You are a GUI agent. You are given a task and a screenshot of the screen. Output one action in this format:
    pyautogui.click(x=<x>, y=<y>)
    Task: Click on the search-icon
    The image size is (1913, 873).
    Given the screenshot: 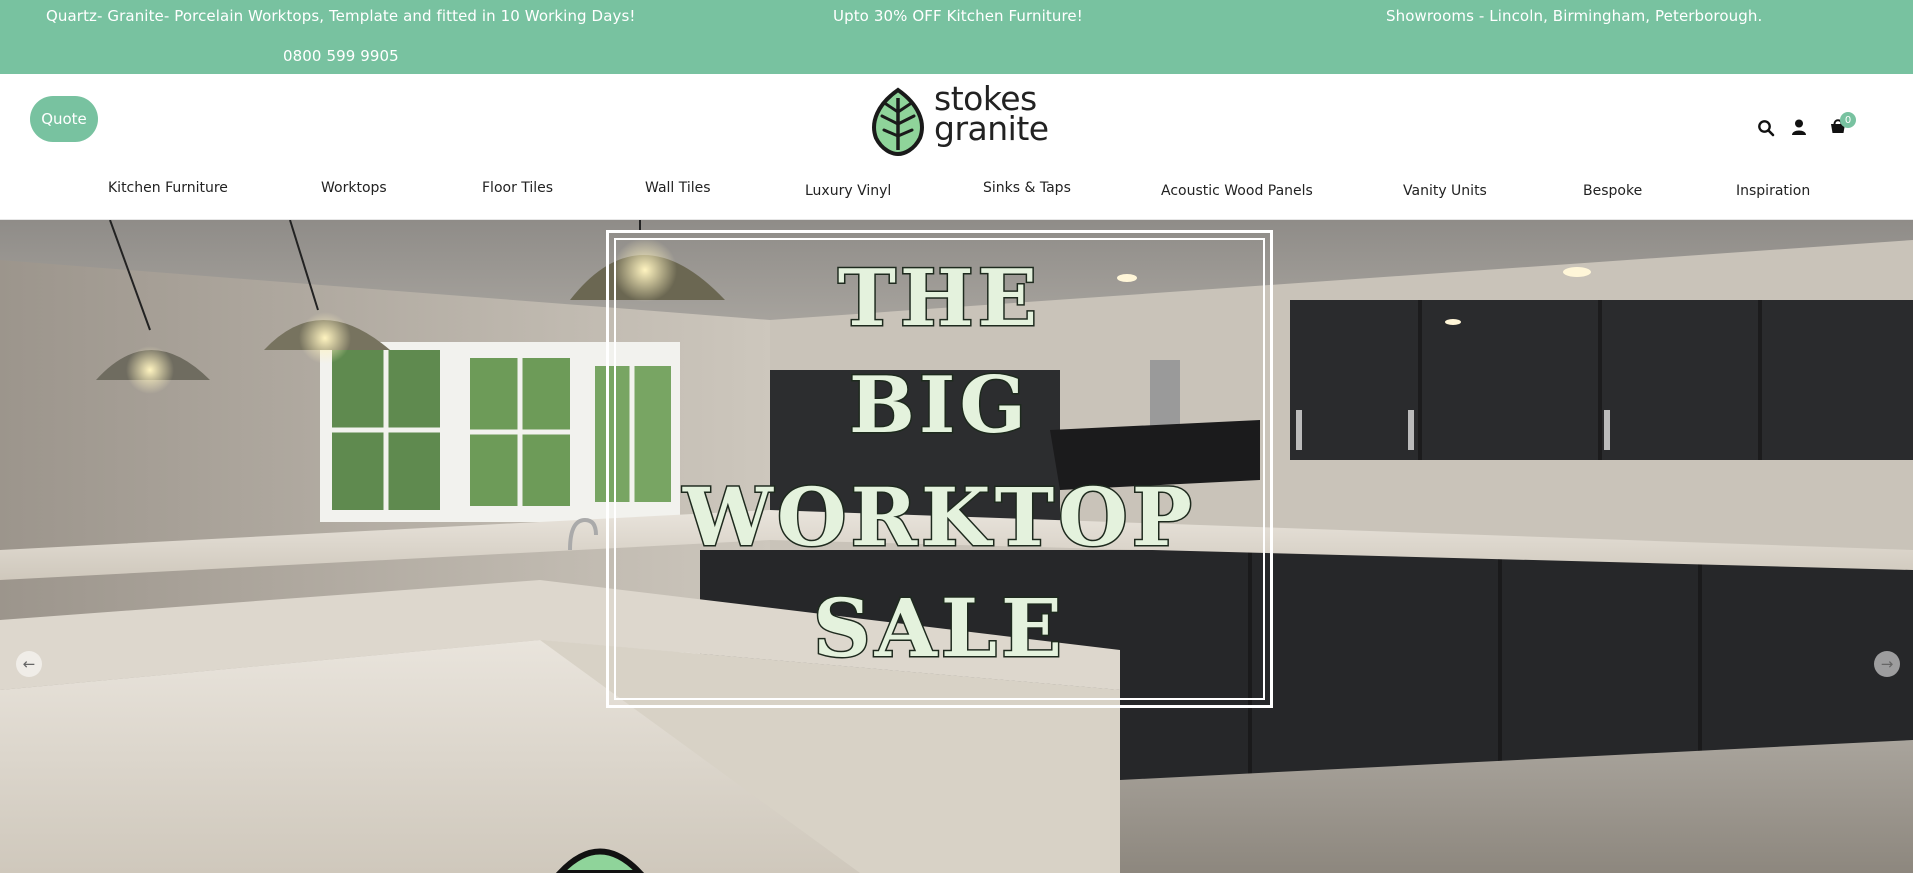 What is the action you would take?
    pyautogui.click(x=1768, y=130)
    